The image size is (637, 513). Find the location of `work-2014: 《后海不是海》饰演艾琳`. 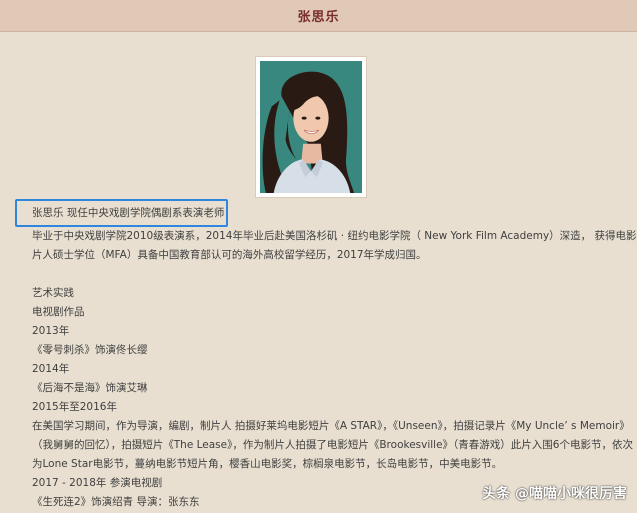

work-2014: 《后海不是海》饰演艾琳 is located at coordinates (90, 388).